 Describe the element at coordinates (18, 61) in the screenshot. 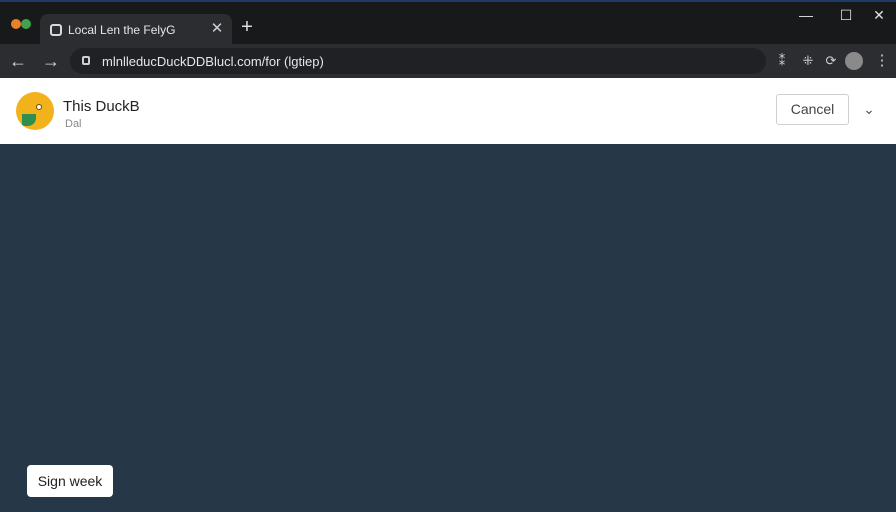

I see `back-button: ←` at that location.